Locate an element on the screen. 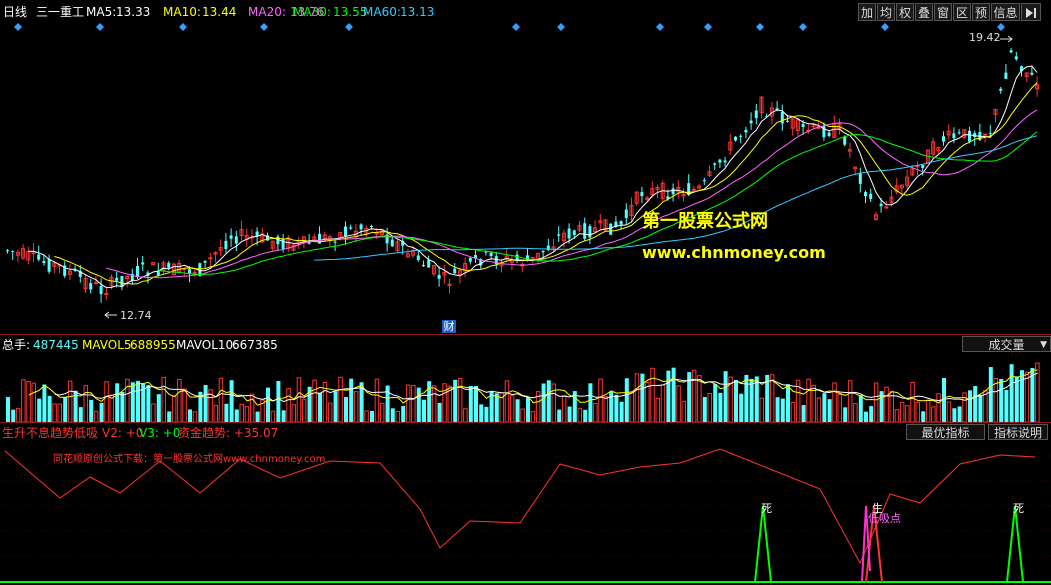 Image resolution: width=1051 pixels, height=585 pixels. finance-marker: 财 is located at coordinates (449, 326).